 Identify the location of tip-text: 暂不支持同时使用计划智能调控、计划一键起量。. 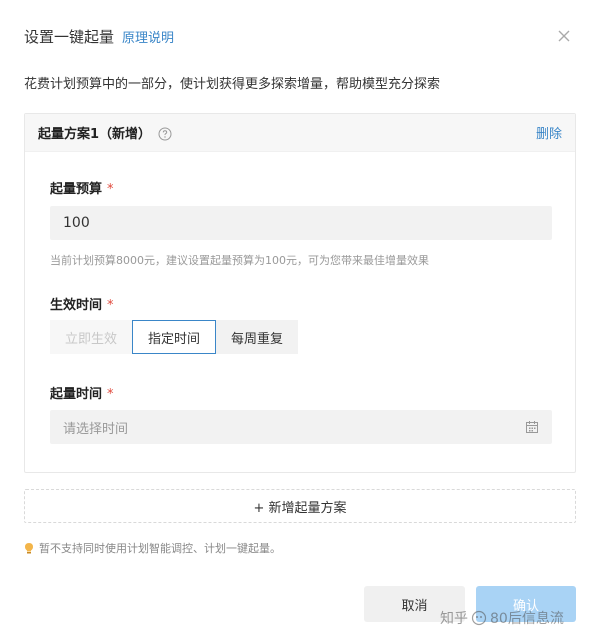
(160, 548).